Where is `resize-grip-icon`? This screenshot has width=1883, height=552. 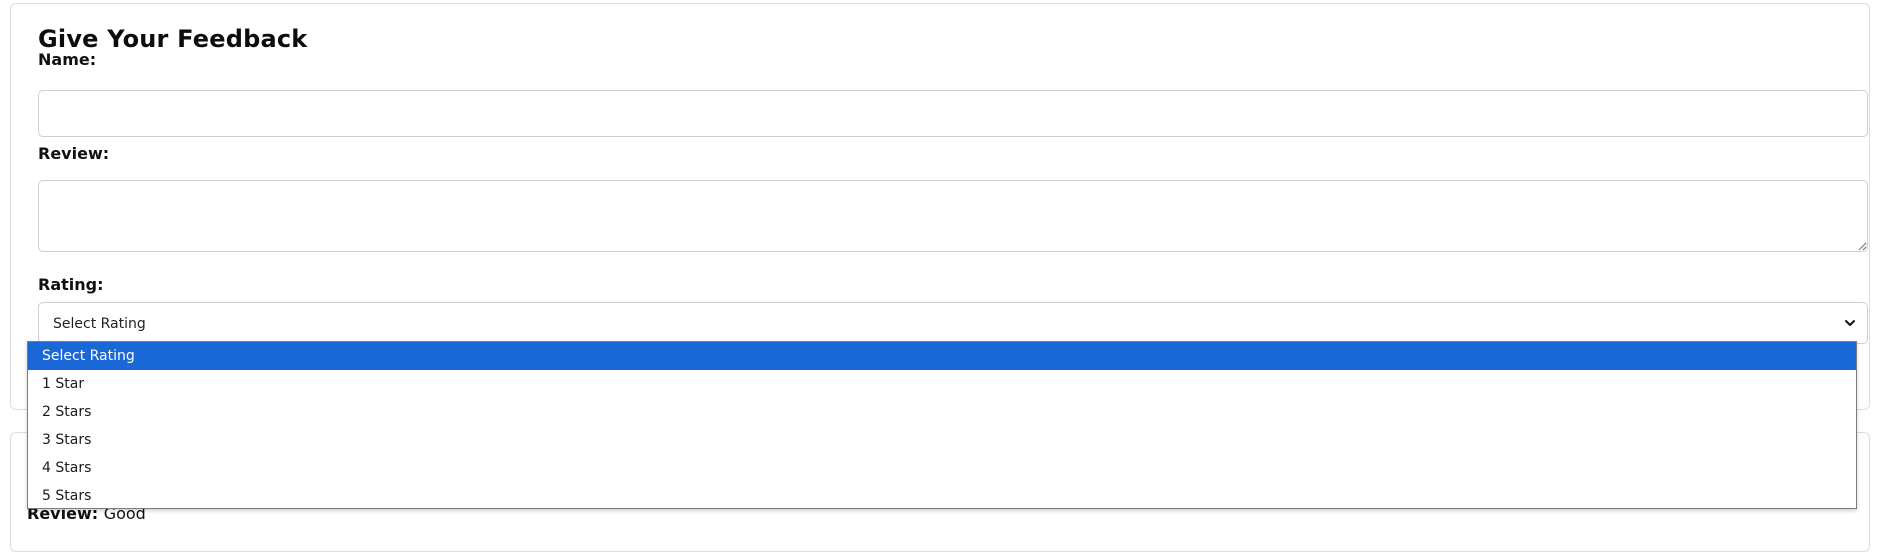 resize-grip-icon is located at coordinates (1862, 246).